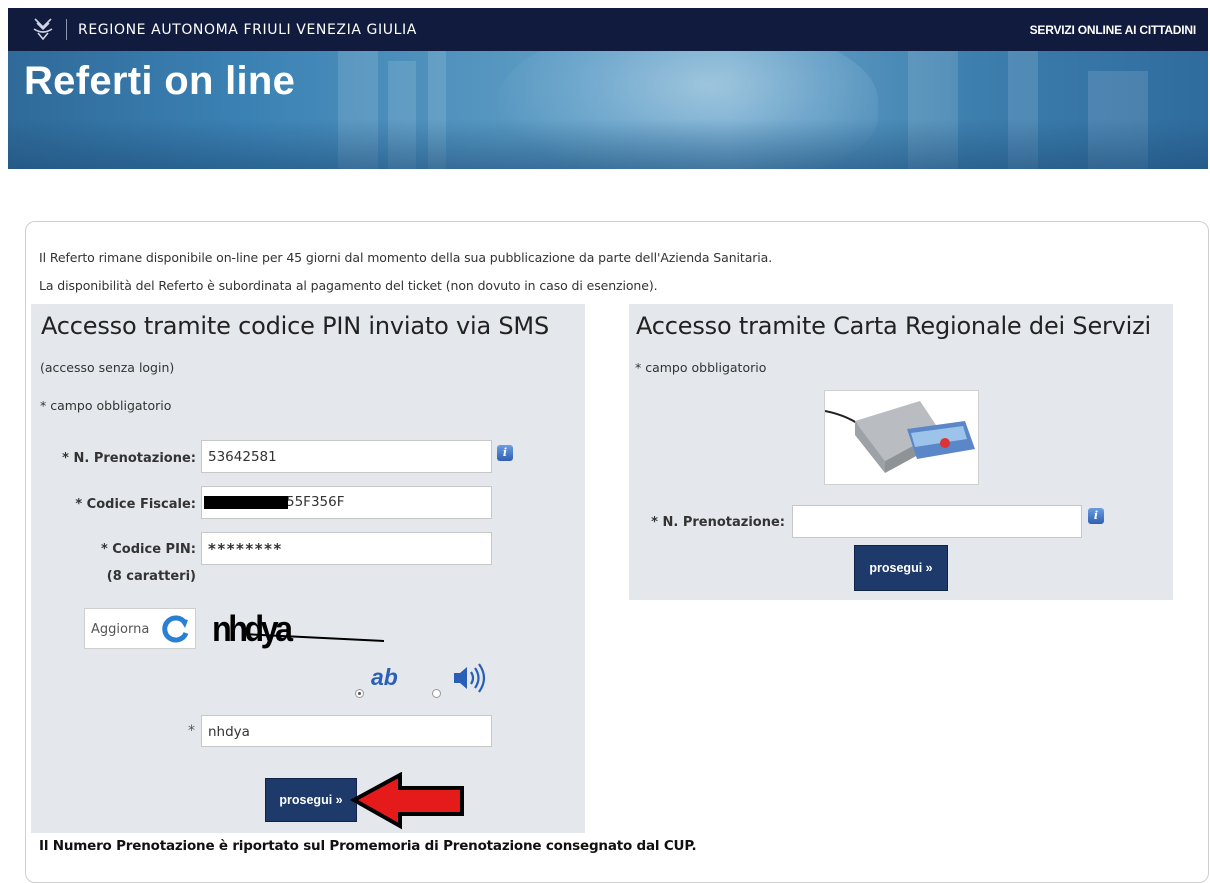 The image size is (1210, 883). Describe the element at coordinates (346, 456) in the screenshot. I see `prenotazione-input: 53642581` at that location.